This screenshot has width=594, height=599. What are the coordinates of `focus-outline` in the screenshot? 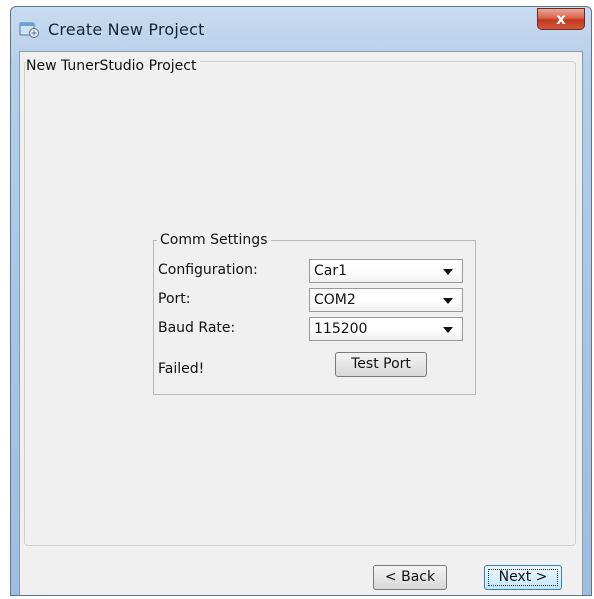 It's located at (523, 577).